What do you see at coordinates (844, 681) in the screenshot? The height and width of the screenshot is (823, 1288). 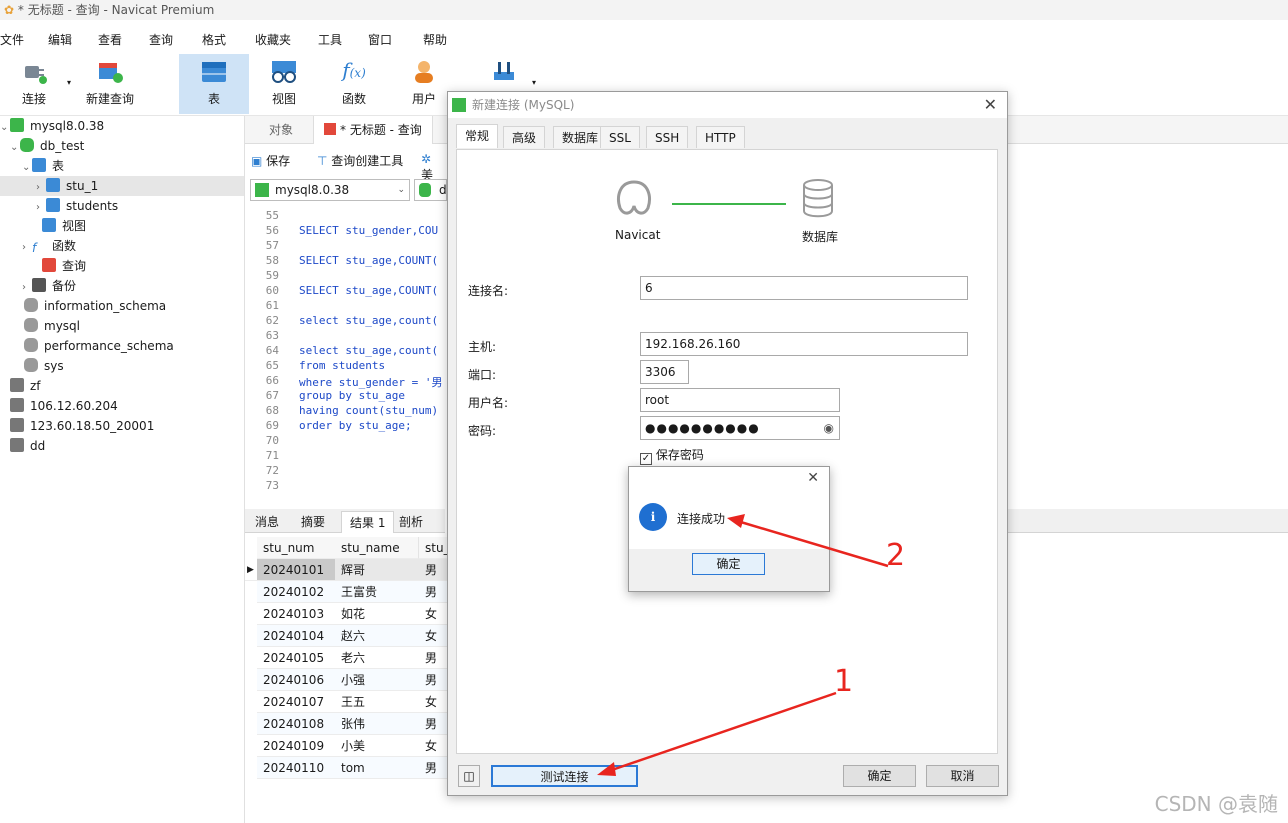 I see `annotation-number-1: 1` at bounding box center [844, 681].